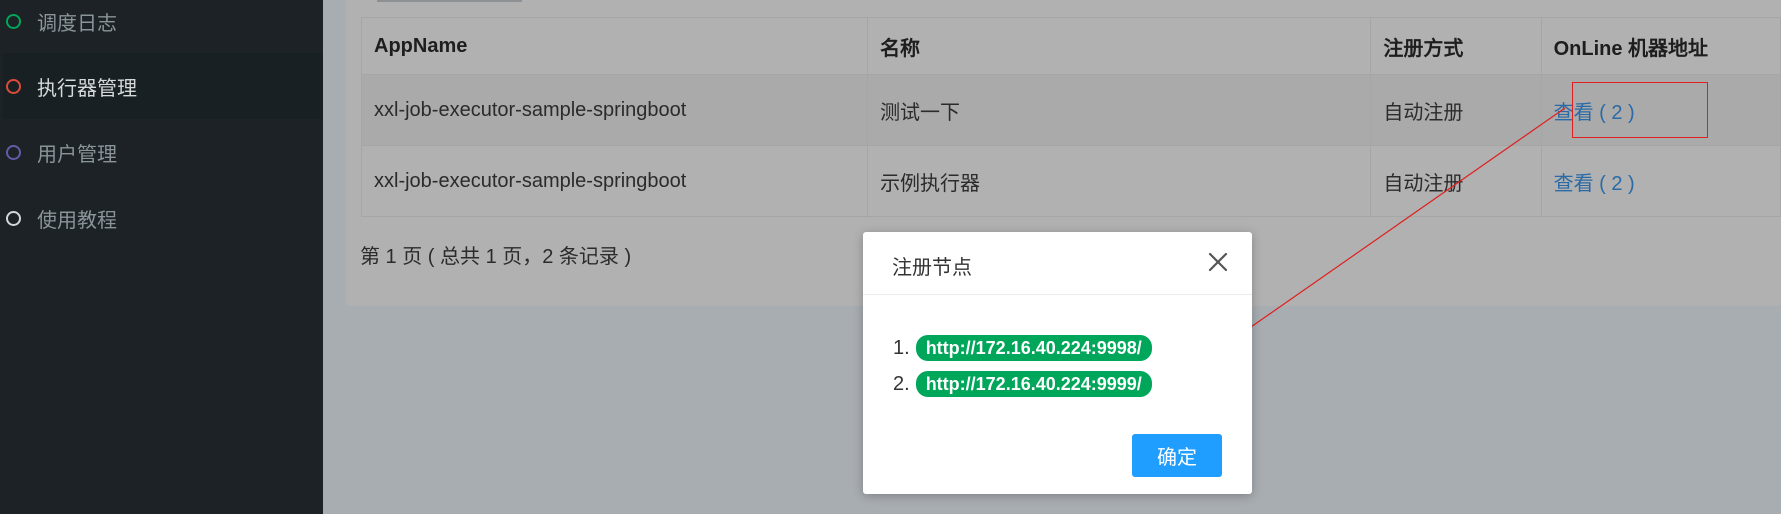 This screenshot has width=1781, height=514. What do you see at coordinates (1218, 262) in the screenshot?
I see `close-icon` at bounding box center [1218, 262].